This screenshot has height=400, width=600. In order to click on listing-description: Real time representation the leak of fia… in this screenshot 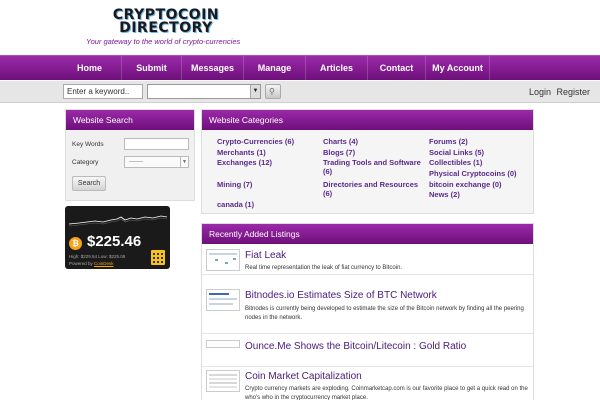, I will do `click(324, 268)`.